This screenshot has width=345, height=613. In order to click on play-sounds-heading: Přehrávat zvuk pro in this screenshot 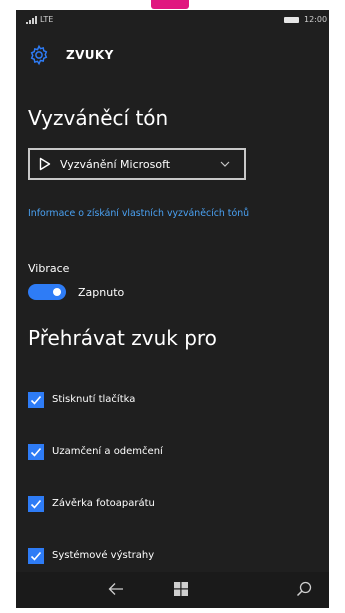, I will do `click(122, 338)`.